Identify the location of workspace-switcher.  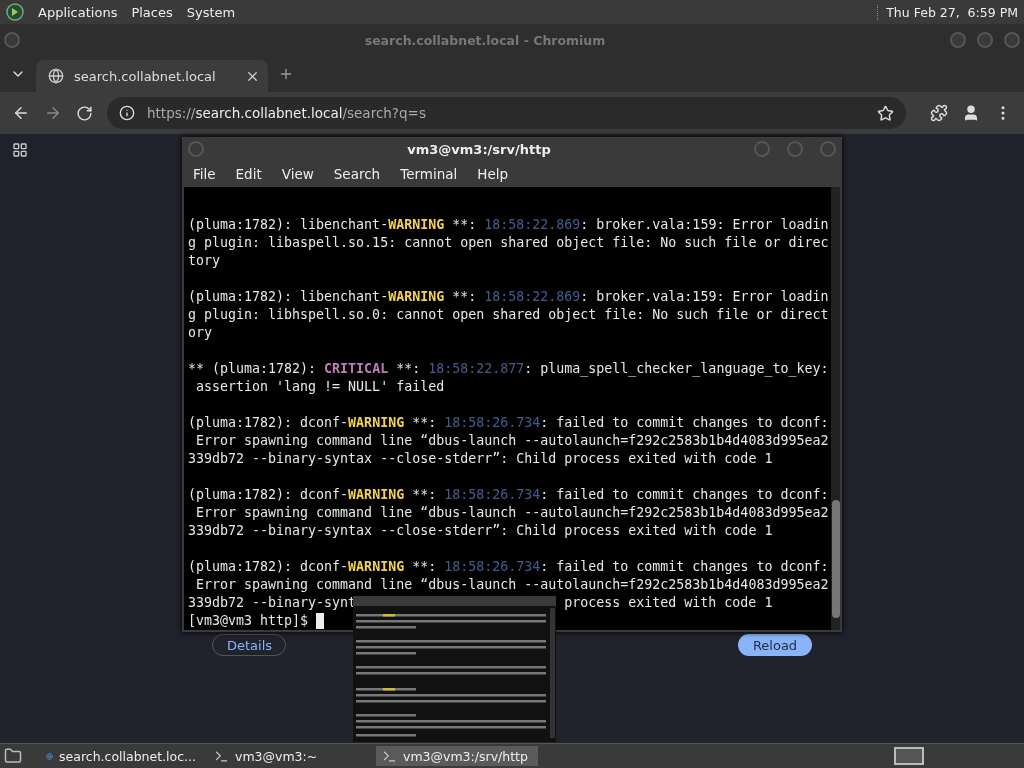
(909, 756).